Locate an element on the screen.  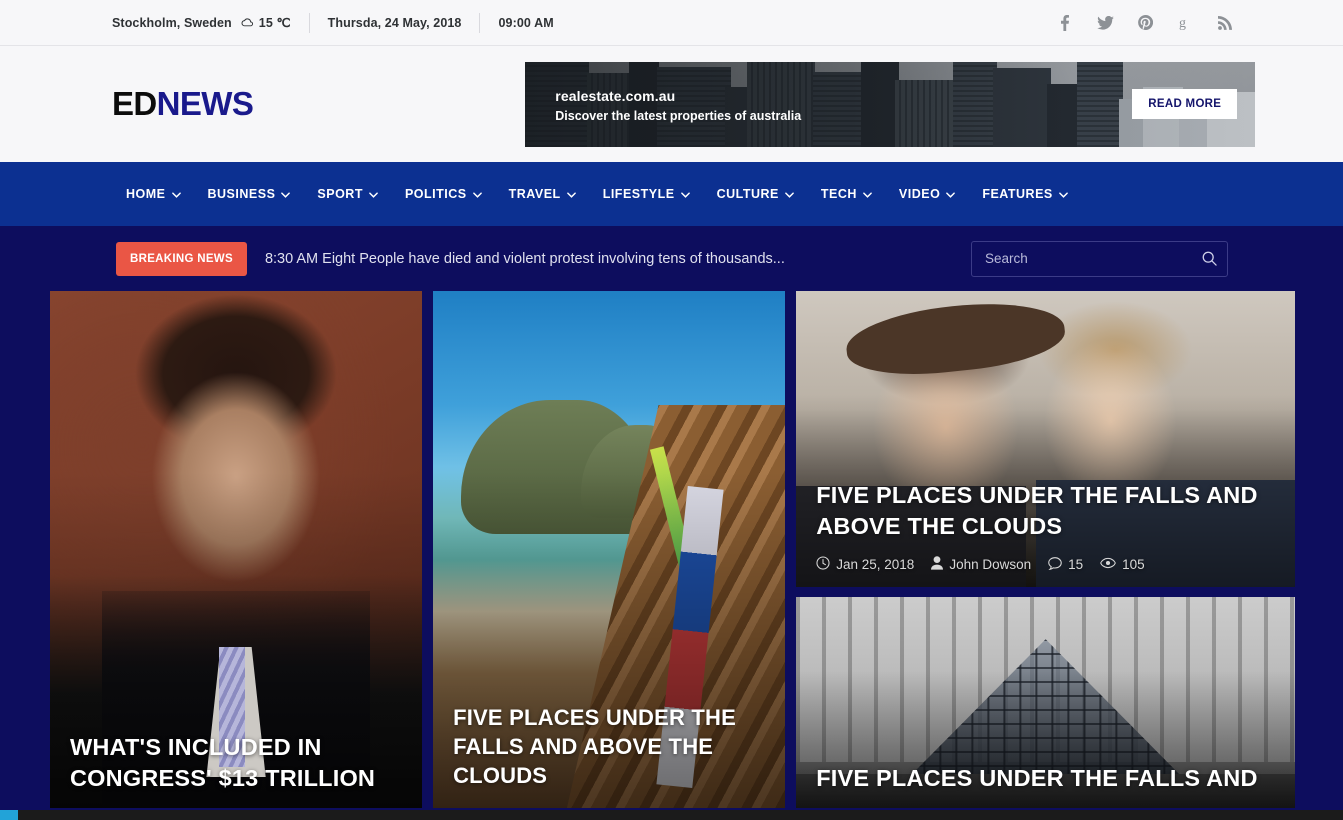
search-icon is located at coordinates (1209, 259).